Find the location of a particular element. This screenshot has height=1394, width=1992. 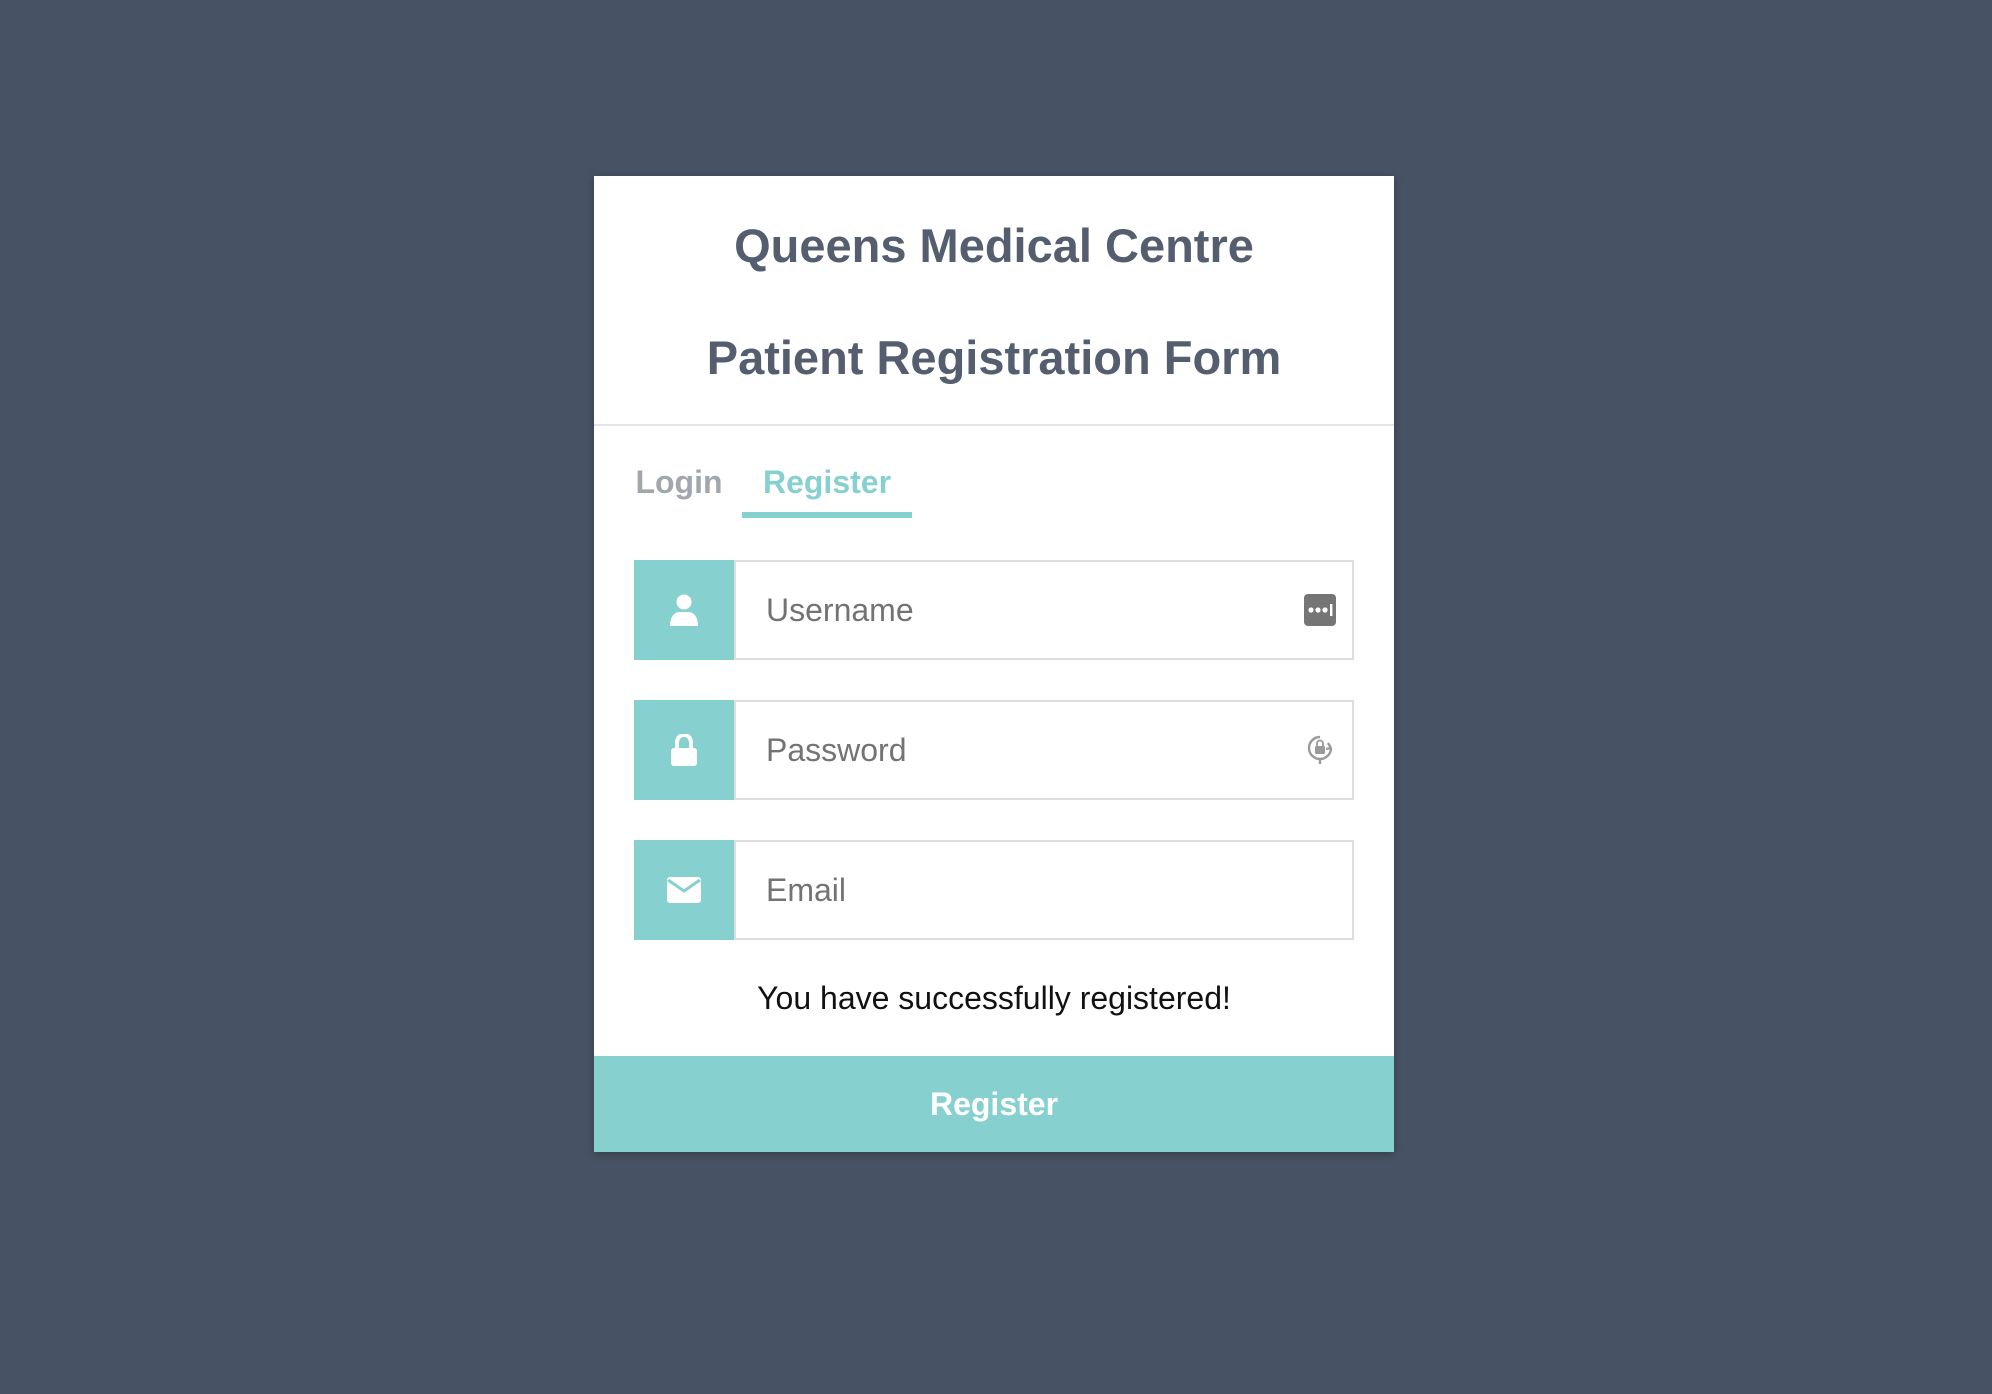

password-input is located at coordinates (1044, 750).